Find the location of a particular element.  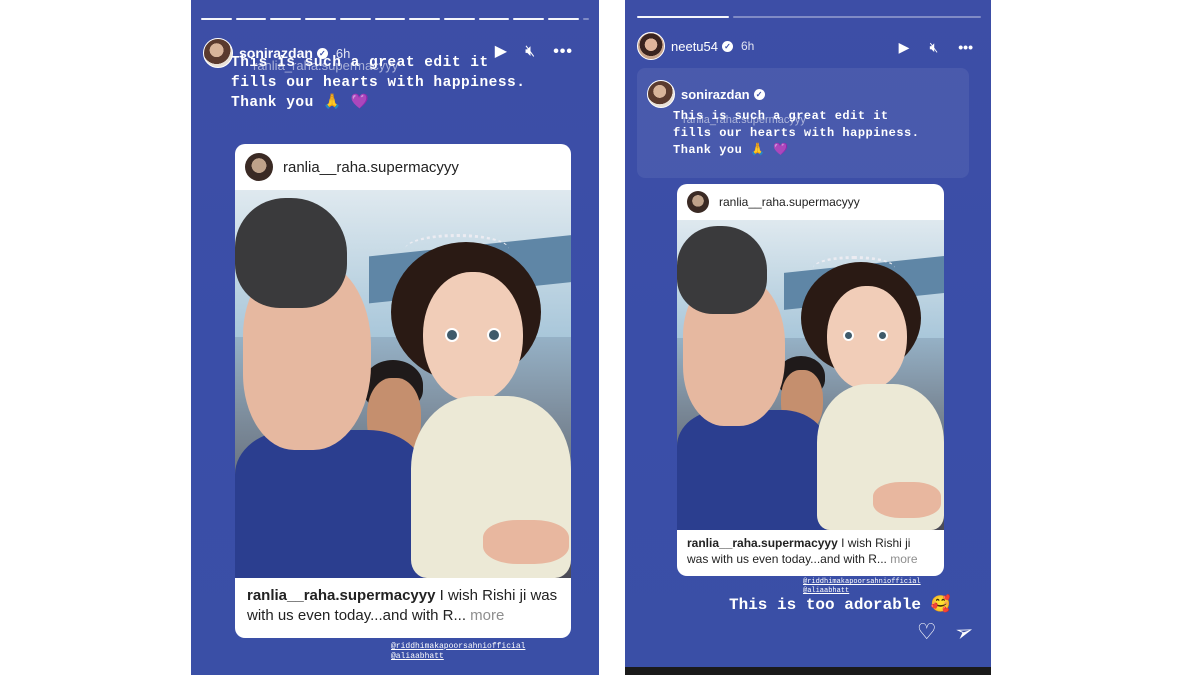

story-actions: ♡ ➢ is located at coordinates (947, 632).